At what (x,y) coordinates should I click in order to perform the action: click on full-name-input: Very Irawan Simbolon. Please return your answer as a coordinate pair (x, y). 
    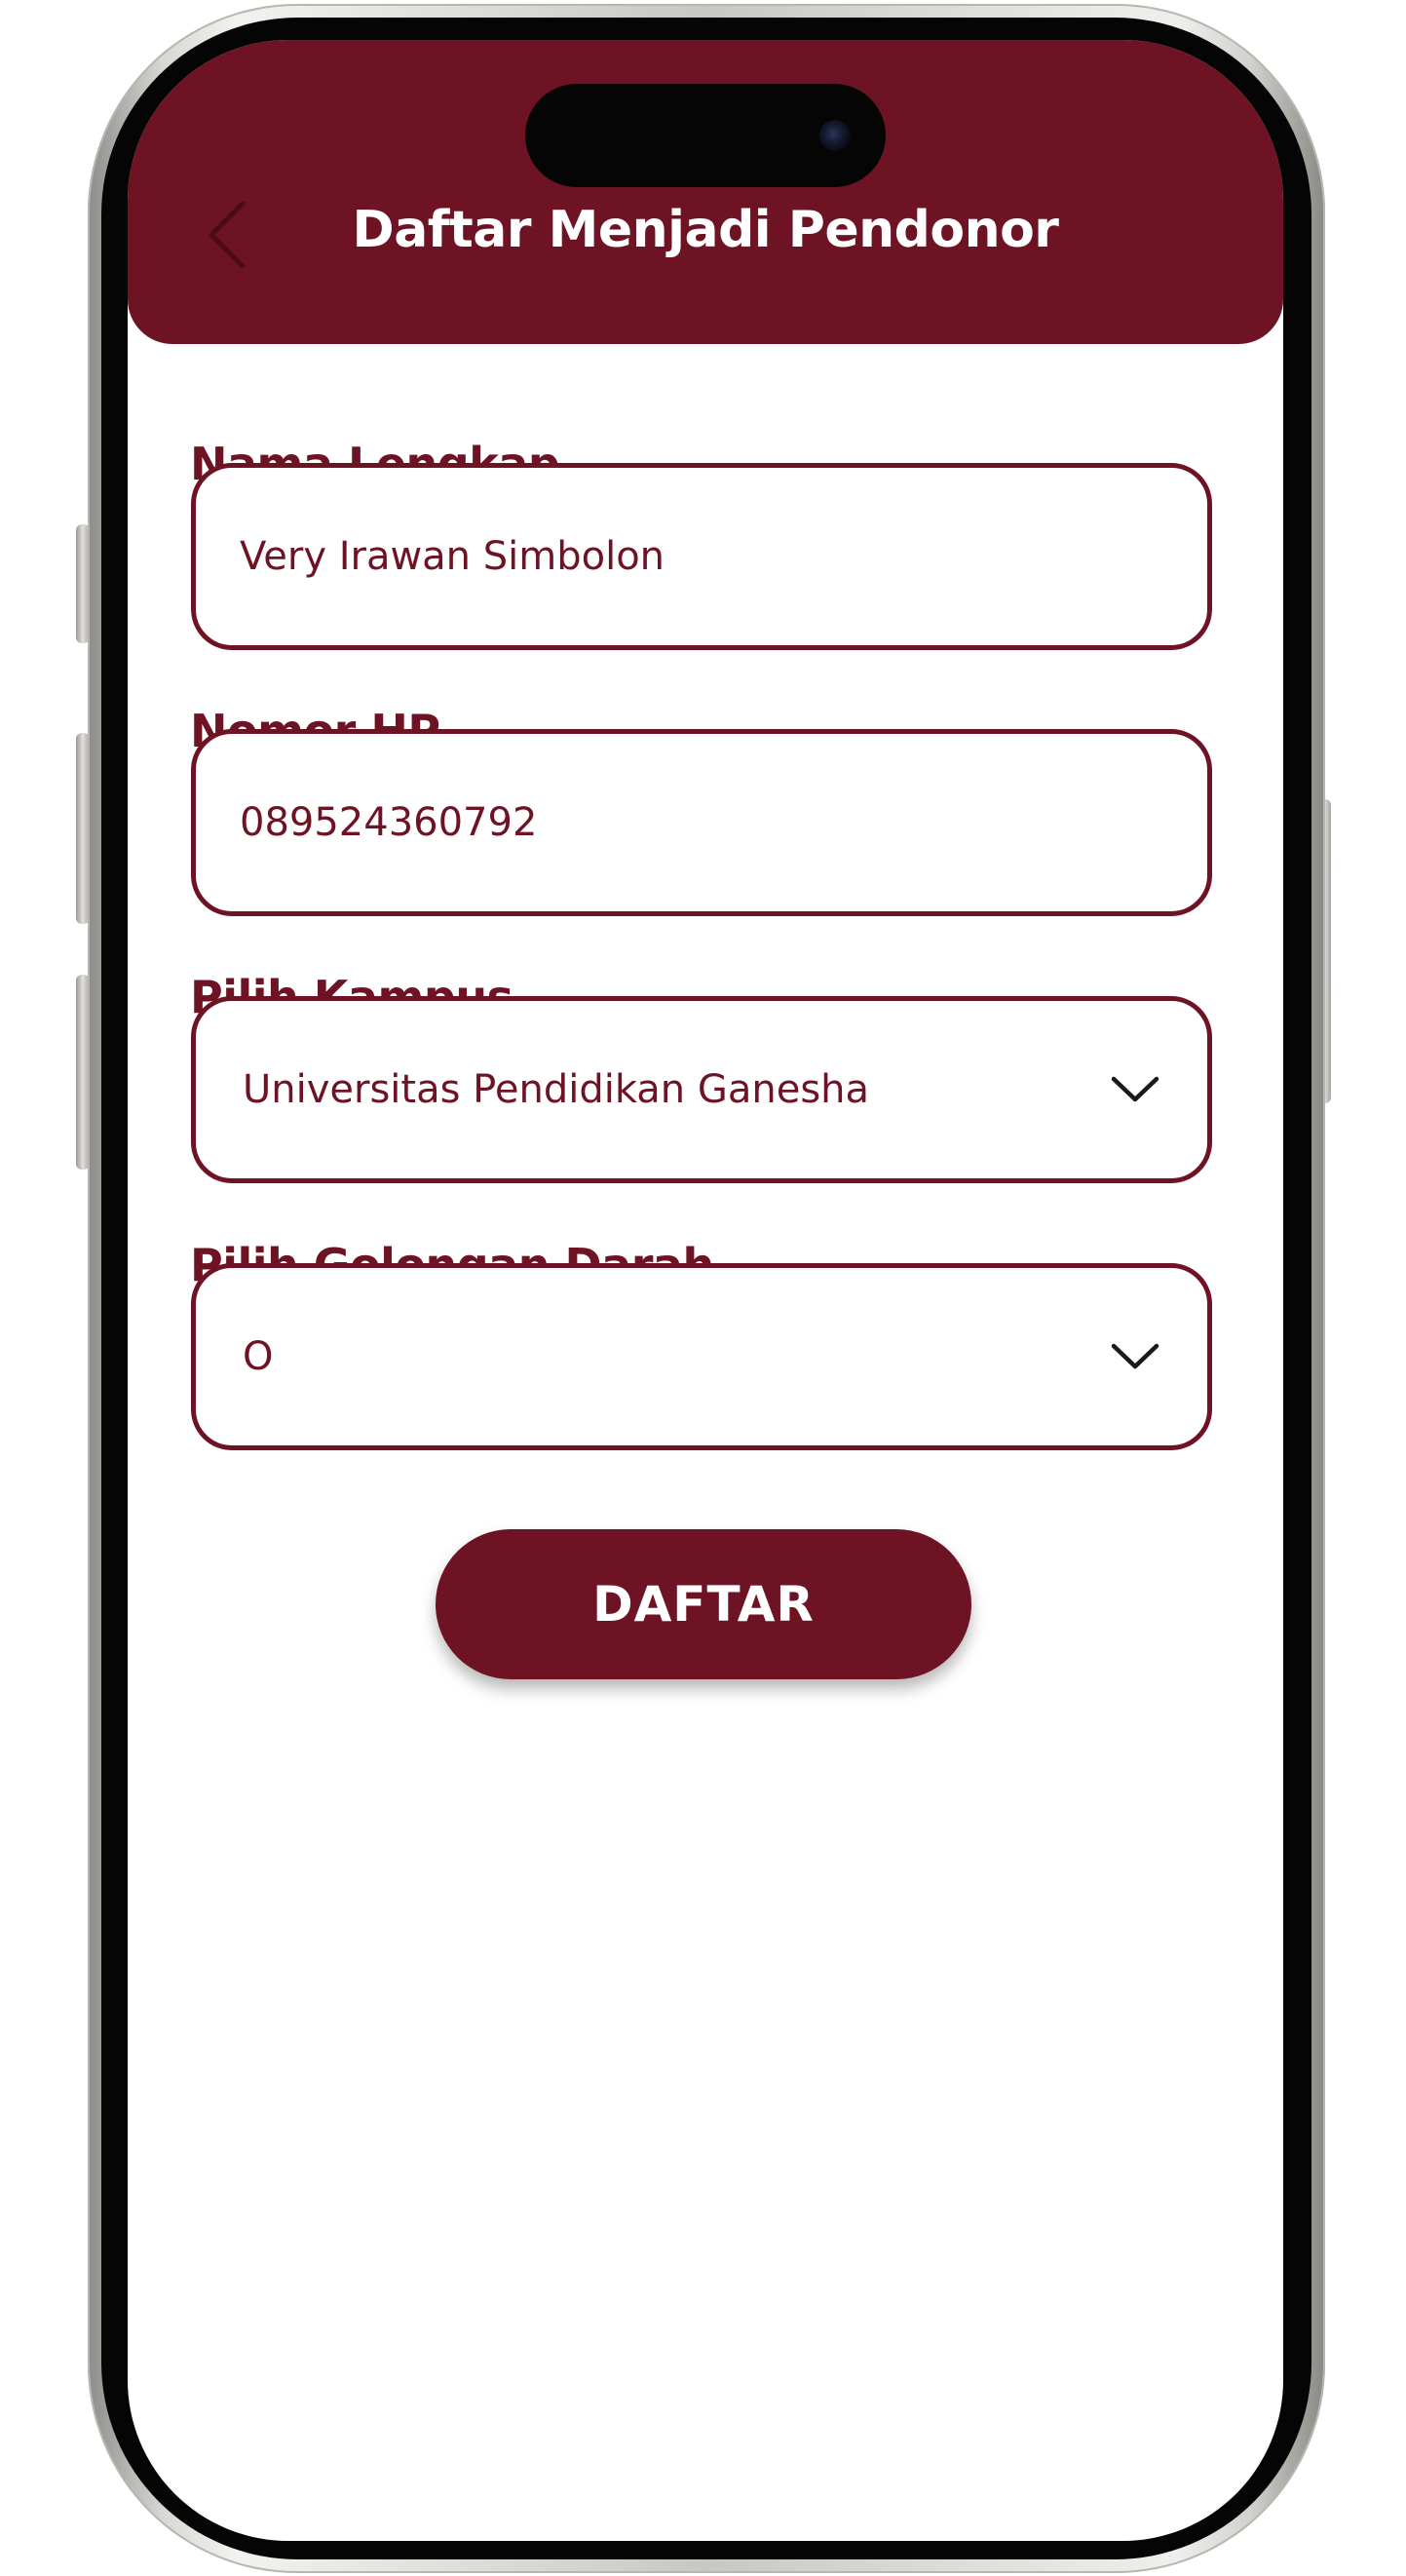
    Looking at the image, I should click on (701, 556).